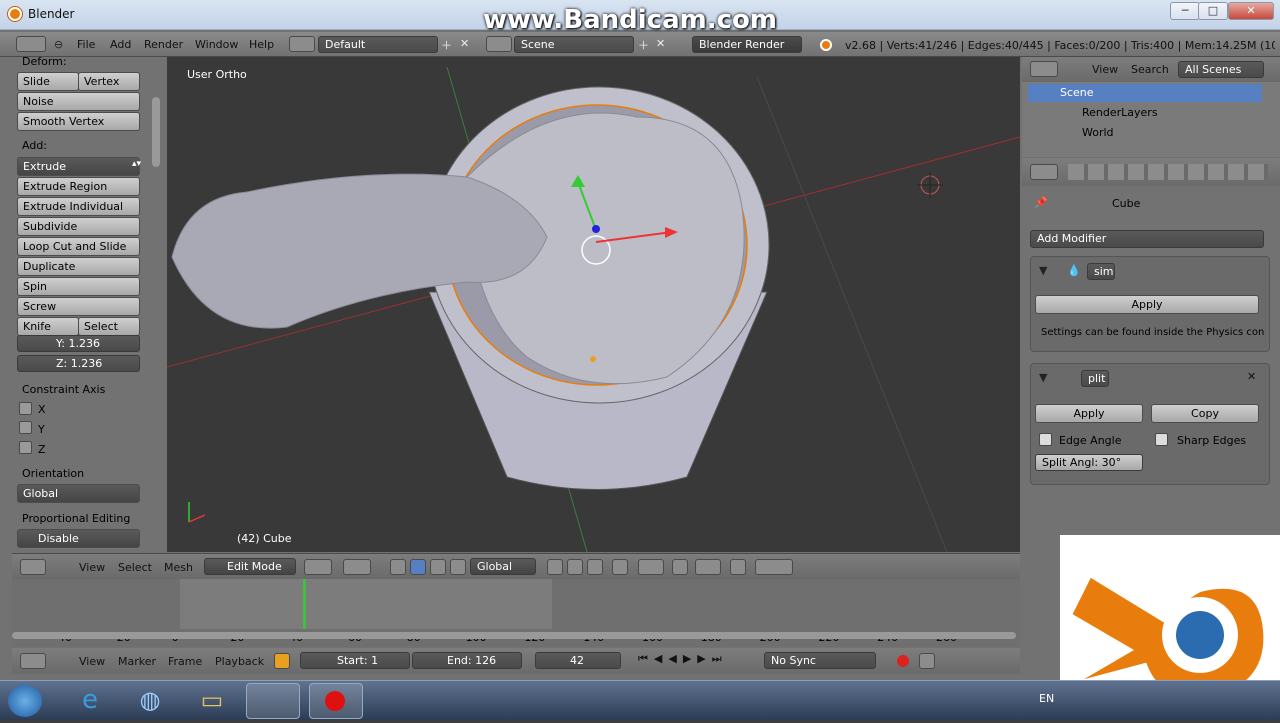 This screenshot has width=1280, height=723. I want to click on scale-icon, so click(458, 567).